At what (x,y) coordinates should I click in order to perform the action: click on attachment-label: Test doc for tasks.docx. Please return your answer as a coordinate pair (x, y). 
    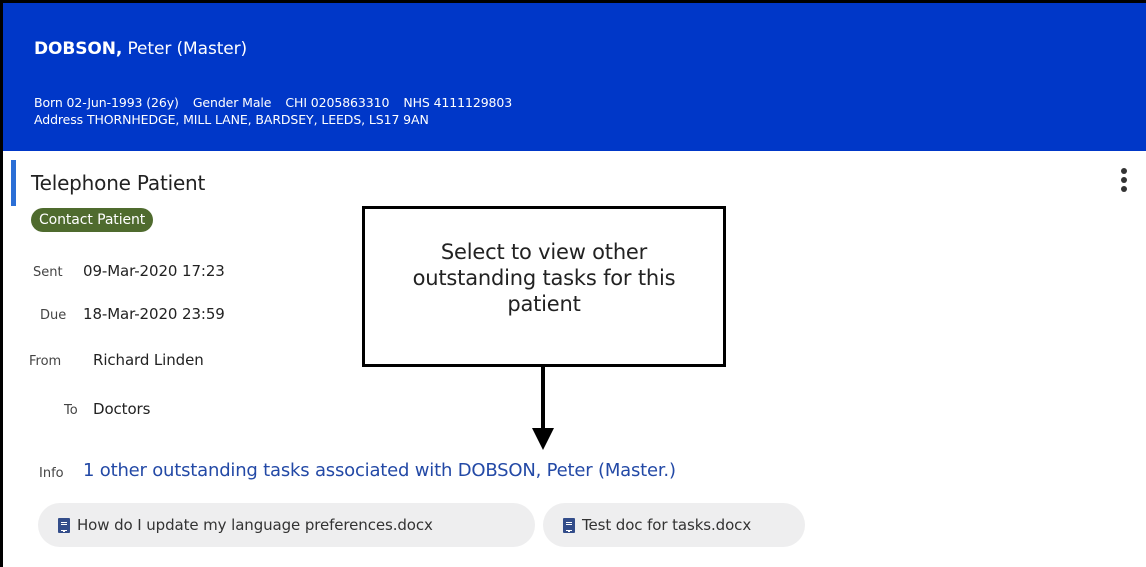
    Looking at the image, I should click on (667, 525).